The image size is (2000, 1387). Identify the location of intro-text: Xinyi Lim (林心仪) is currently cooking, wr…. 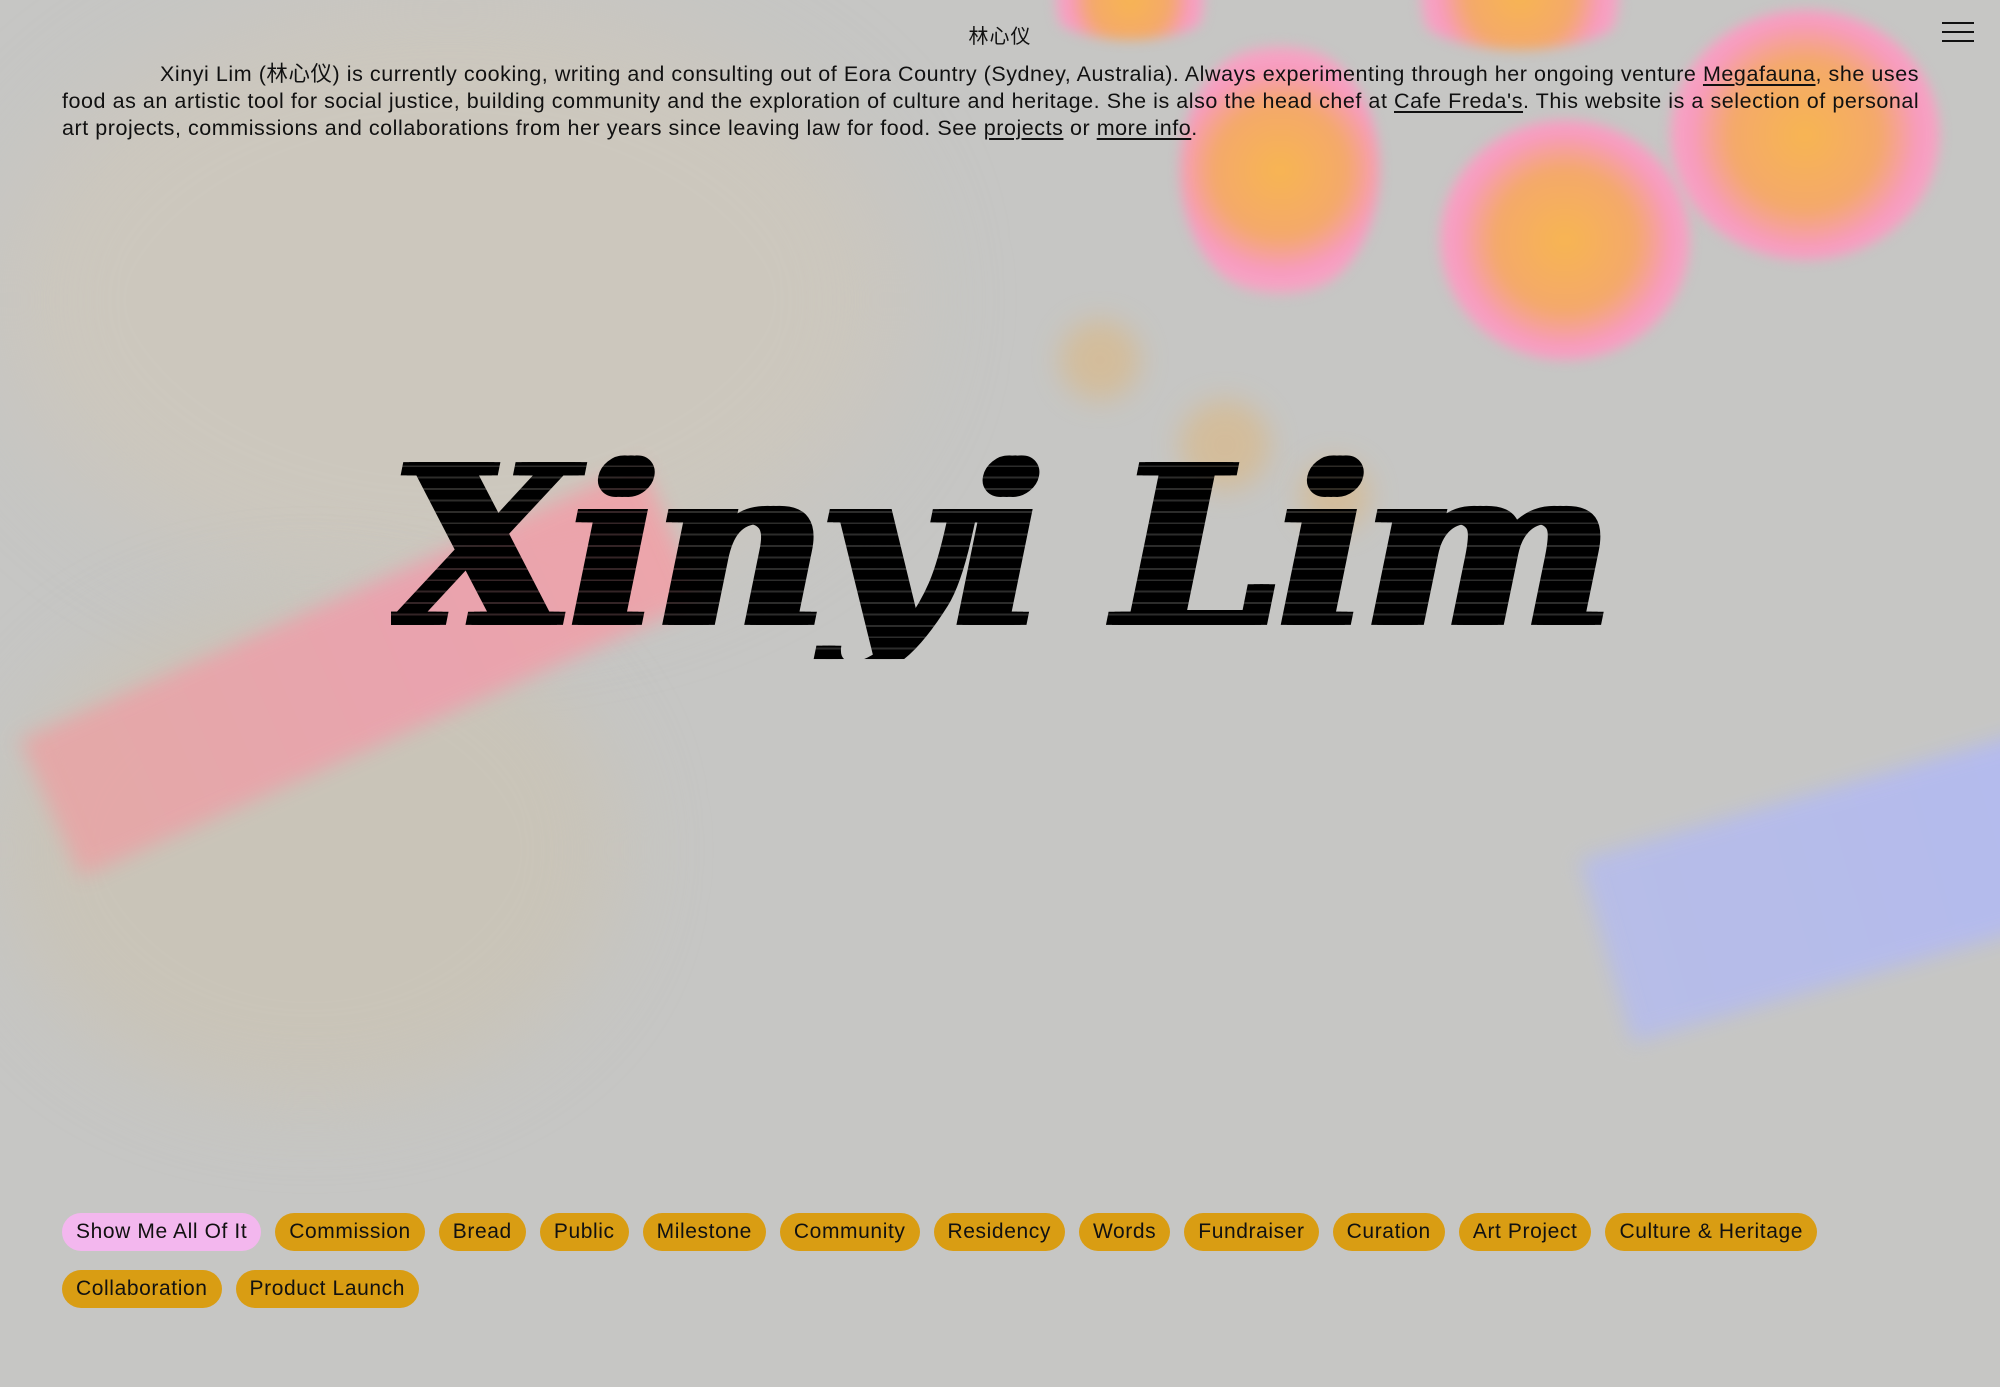
(931, 74).